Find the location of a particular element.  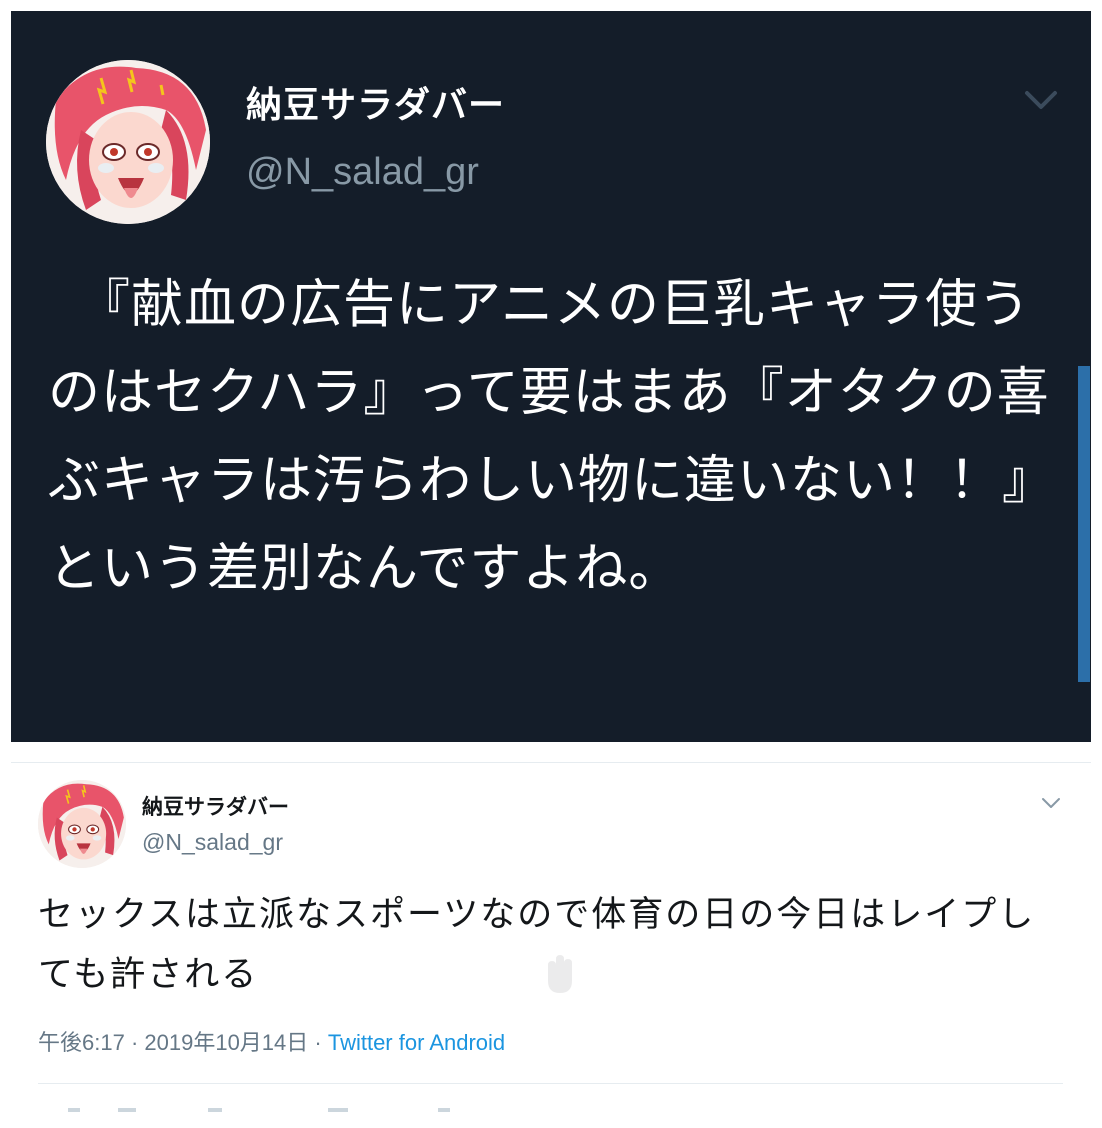

scrollbar is located at coordinates (1084, 524).